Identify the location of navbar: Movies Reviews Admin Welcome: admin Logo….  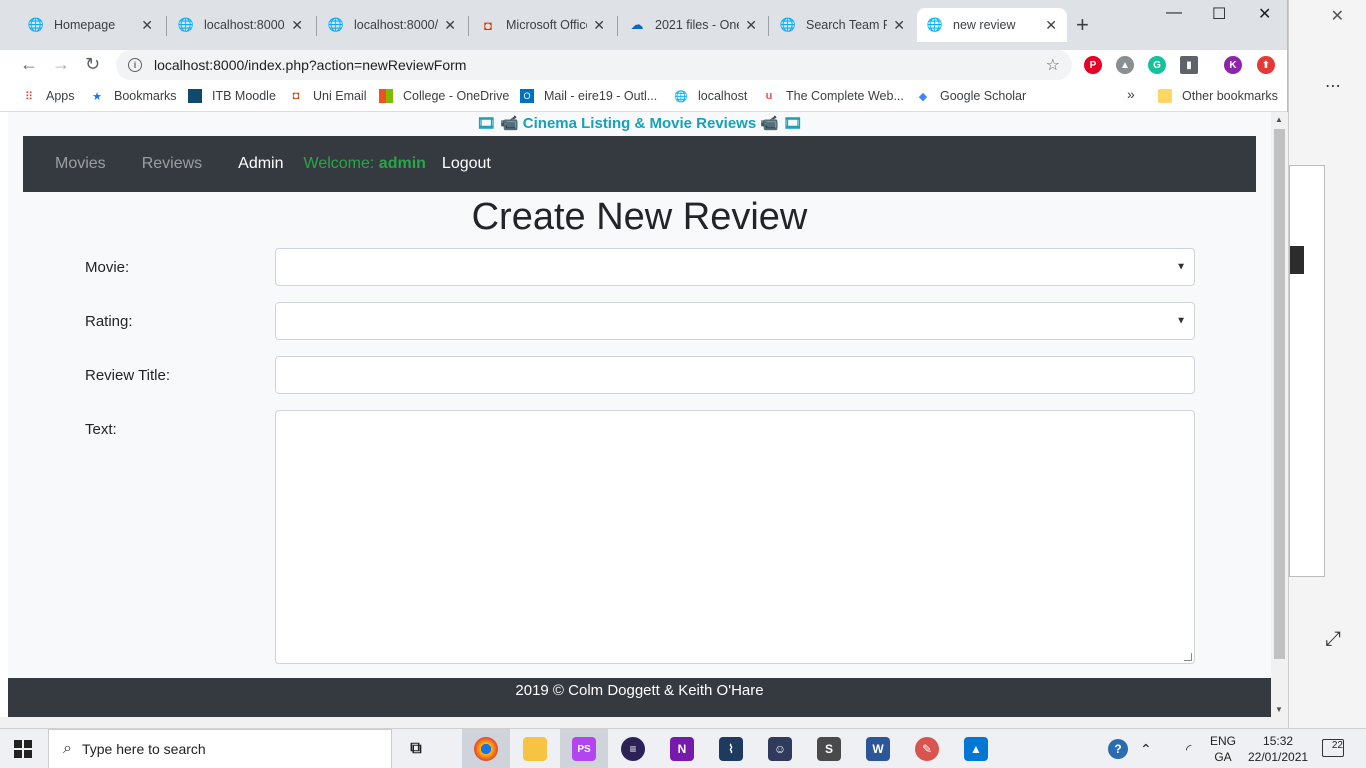
(639, 164).